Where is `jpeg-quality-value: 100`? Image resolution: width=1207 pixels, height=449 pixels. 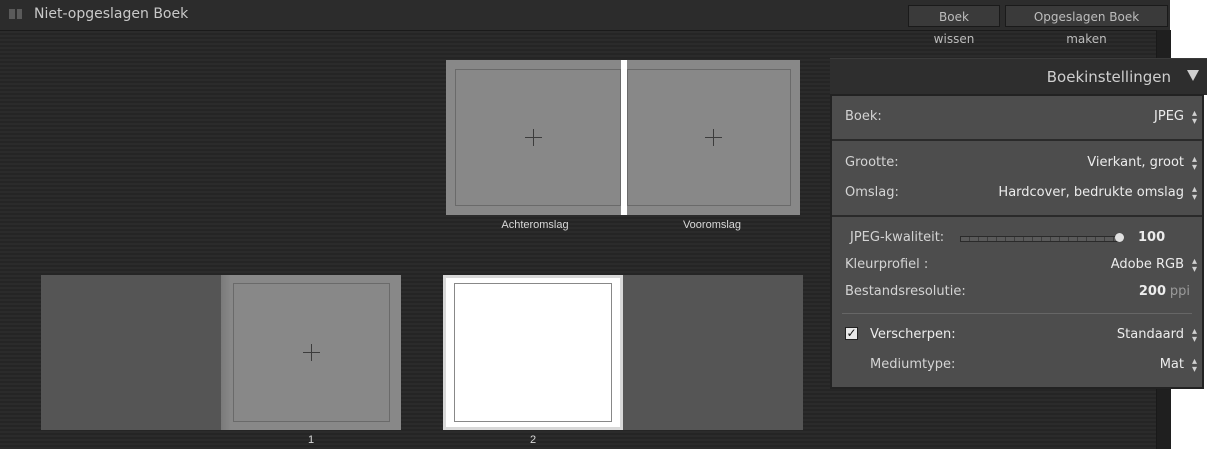
jpeg-quality-value: 100 is located at coordinates (1151, 237).